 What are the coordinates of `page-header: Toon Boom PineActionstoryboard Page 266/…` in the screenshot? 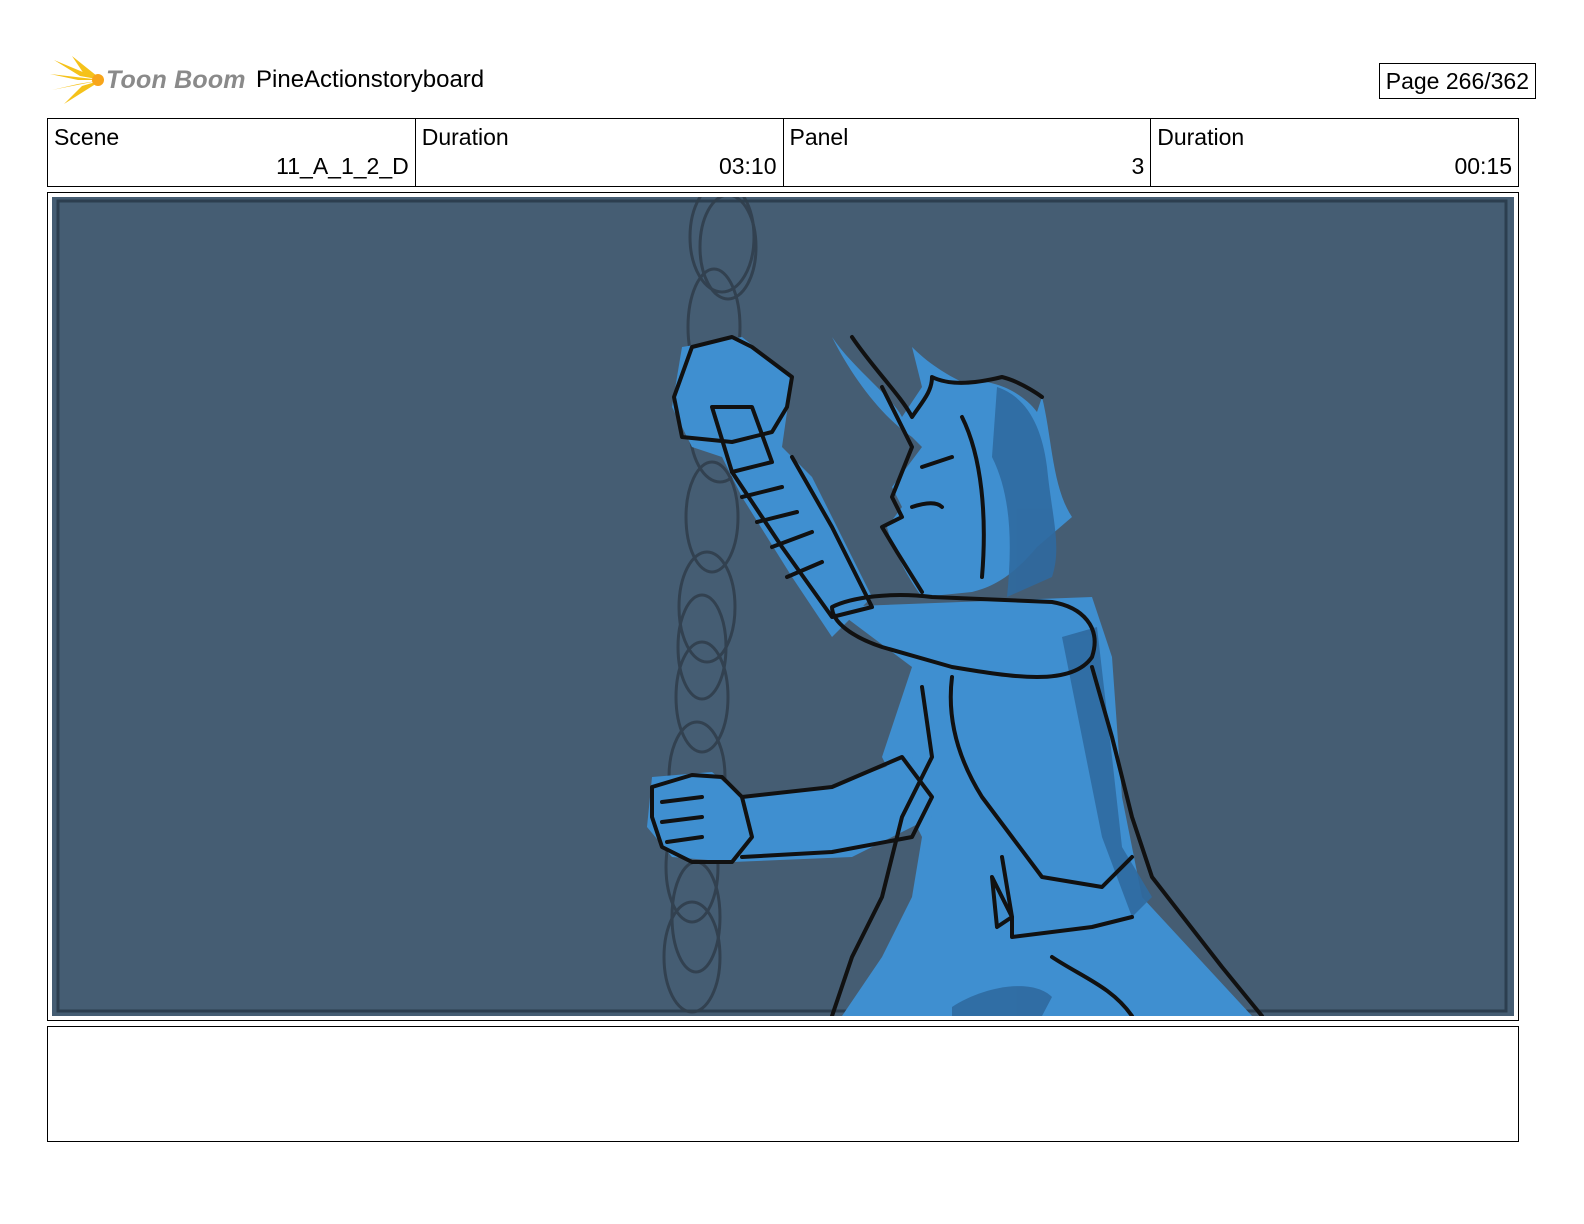 It's located at (792, 80).